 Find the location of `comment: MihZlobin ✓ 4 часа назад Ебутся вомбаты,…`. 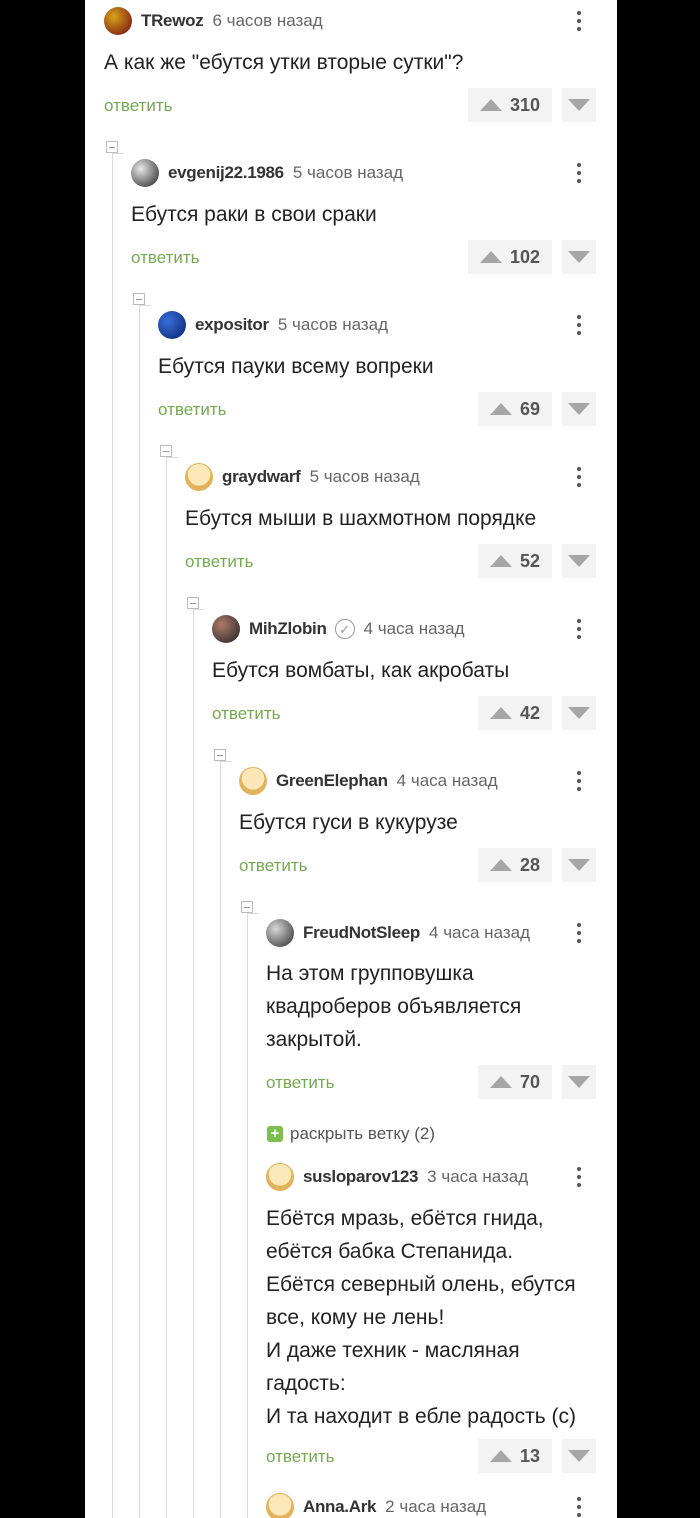

comment: MihZlobin ✓ 4 часа назад Ебутся вомбаты,… is located at coordinates (404, 674).